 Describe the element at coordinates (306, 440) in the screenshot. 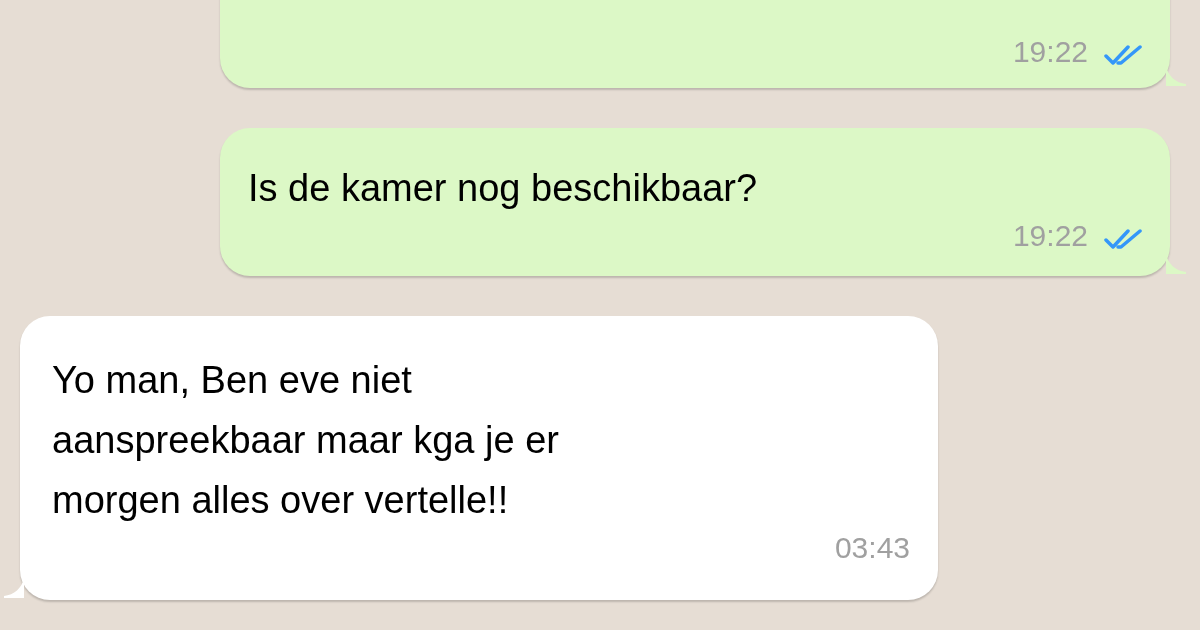

I see `message-text: Yo man, Ben eve niet aanspreekbaar maar kga je er morgen alles over vertelle!!` at that location.